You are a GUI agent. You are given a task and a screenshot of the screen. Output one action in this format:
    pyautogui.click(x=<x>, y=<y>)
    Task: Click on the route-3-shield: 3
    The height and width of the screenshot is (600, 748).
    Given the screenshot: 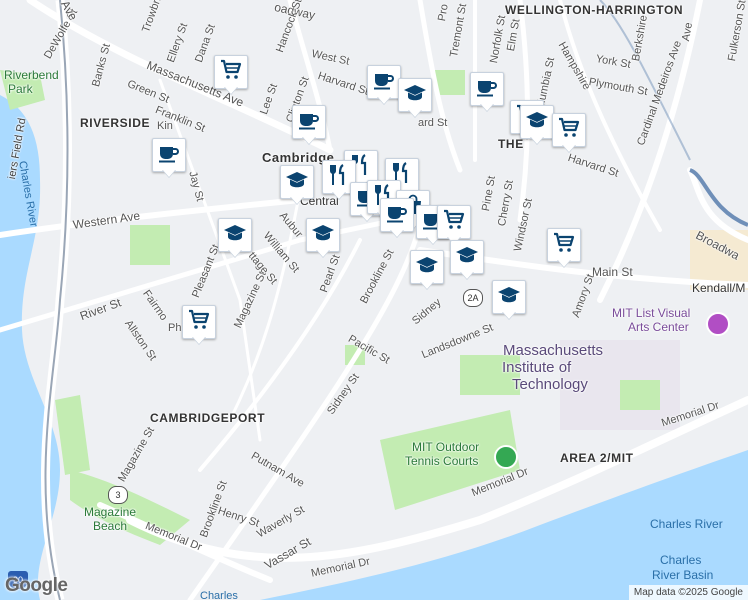 What is the action you would take?
    pyautogui.click(x=118, y=495)
    